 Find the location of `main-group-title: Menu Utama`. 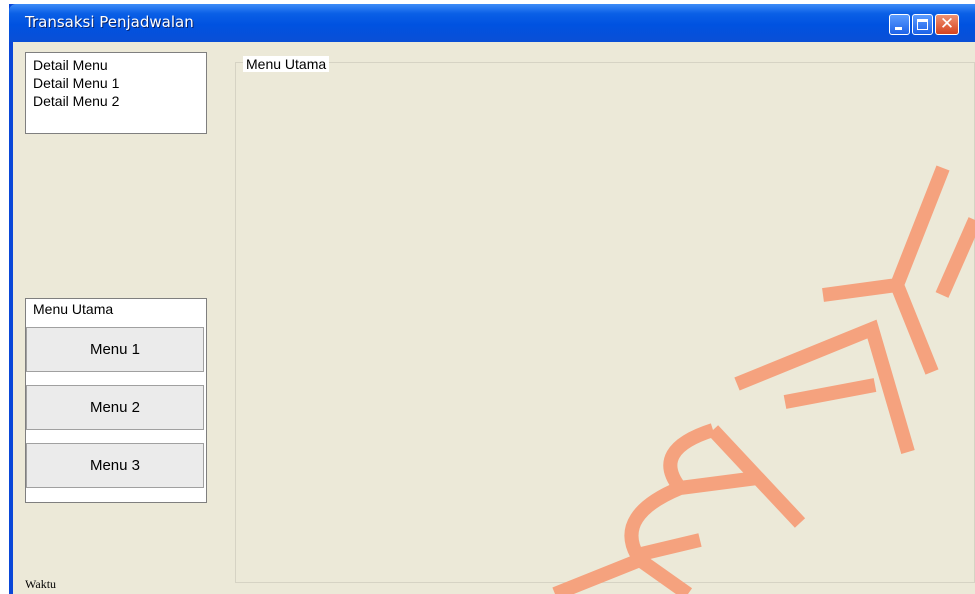

main-group-title: Menu Utama is located at coordinates (286, 64).